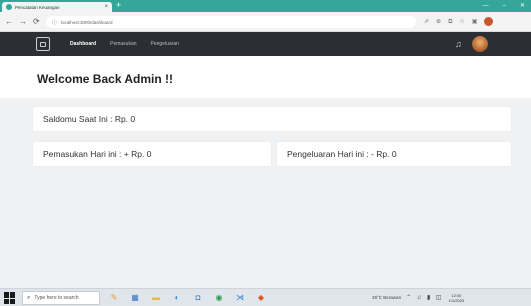  I want to click on sidebar-icon: ▣, so click(475, 22).